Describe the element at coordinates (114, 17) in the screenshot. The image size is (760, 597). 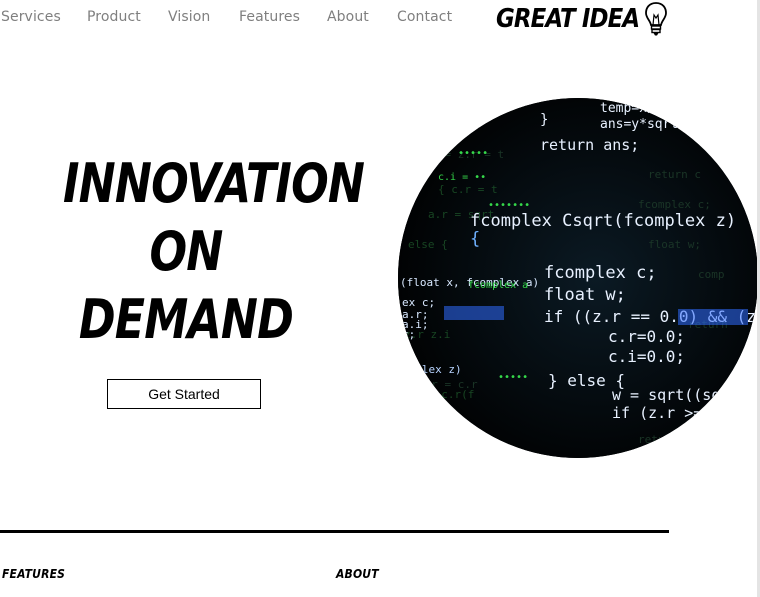
I see `nav-item-product: Product` at that location.